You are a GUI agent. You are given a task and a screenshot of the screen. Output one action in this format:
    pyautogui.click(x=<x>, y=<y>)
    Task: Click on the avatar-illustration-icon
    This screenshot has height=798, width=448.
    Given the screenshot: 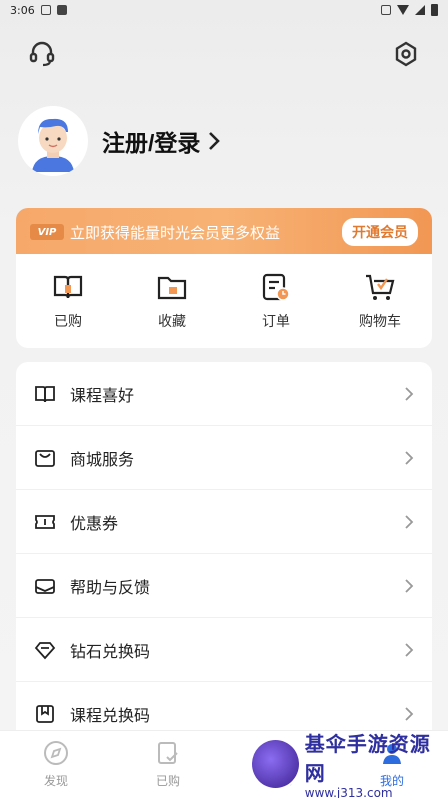 What is the action you would take?
    pyautogui.click(x=53, y=145)
    